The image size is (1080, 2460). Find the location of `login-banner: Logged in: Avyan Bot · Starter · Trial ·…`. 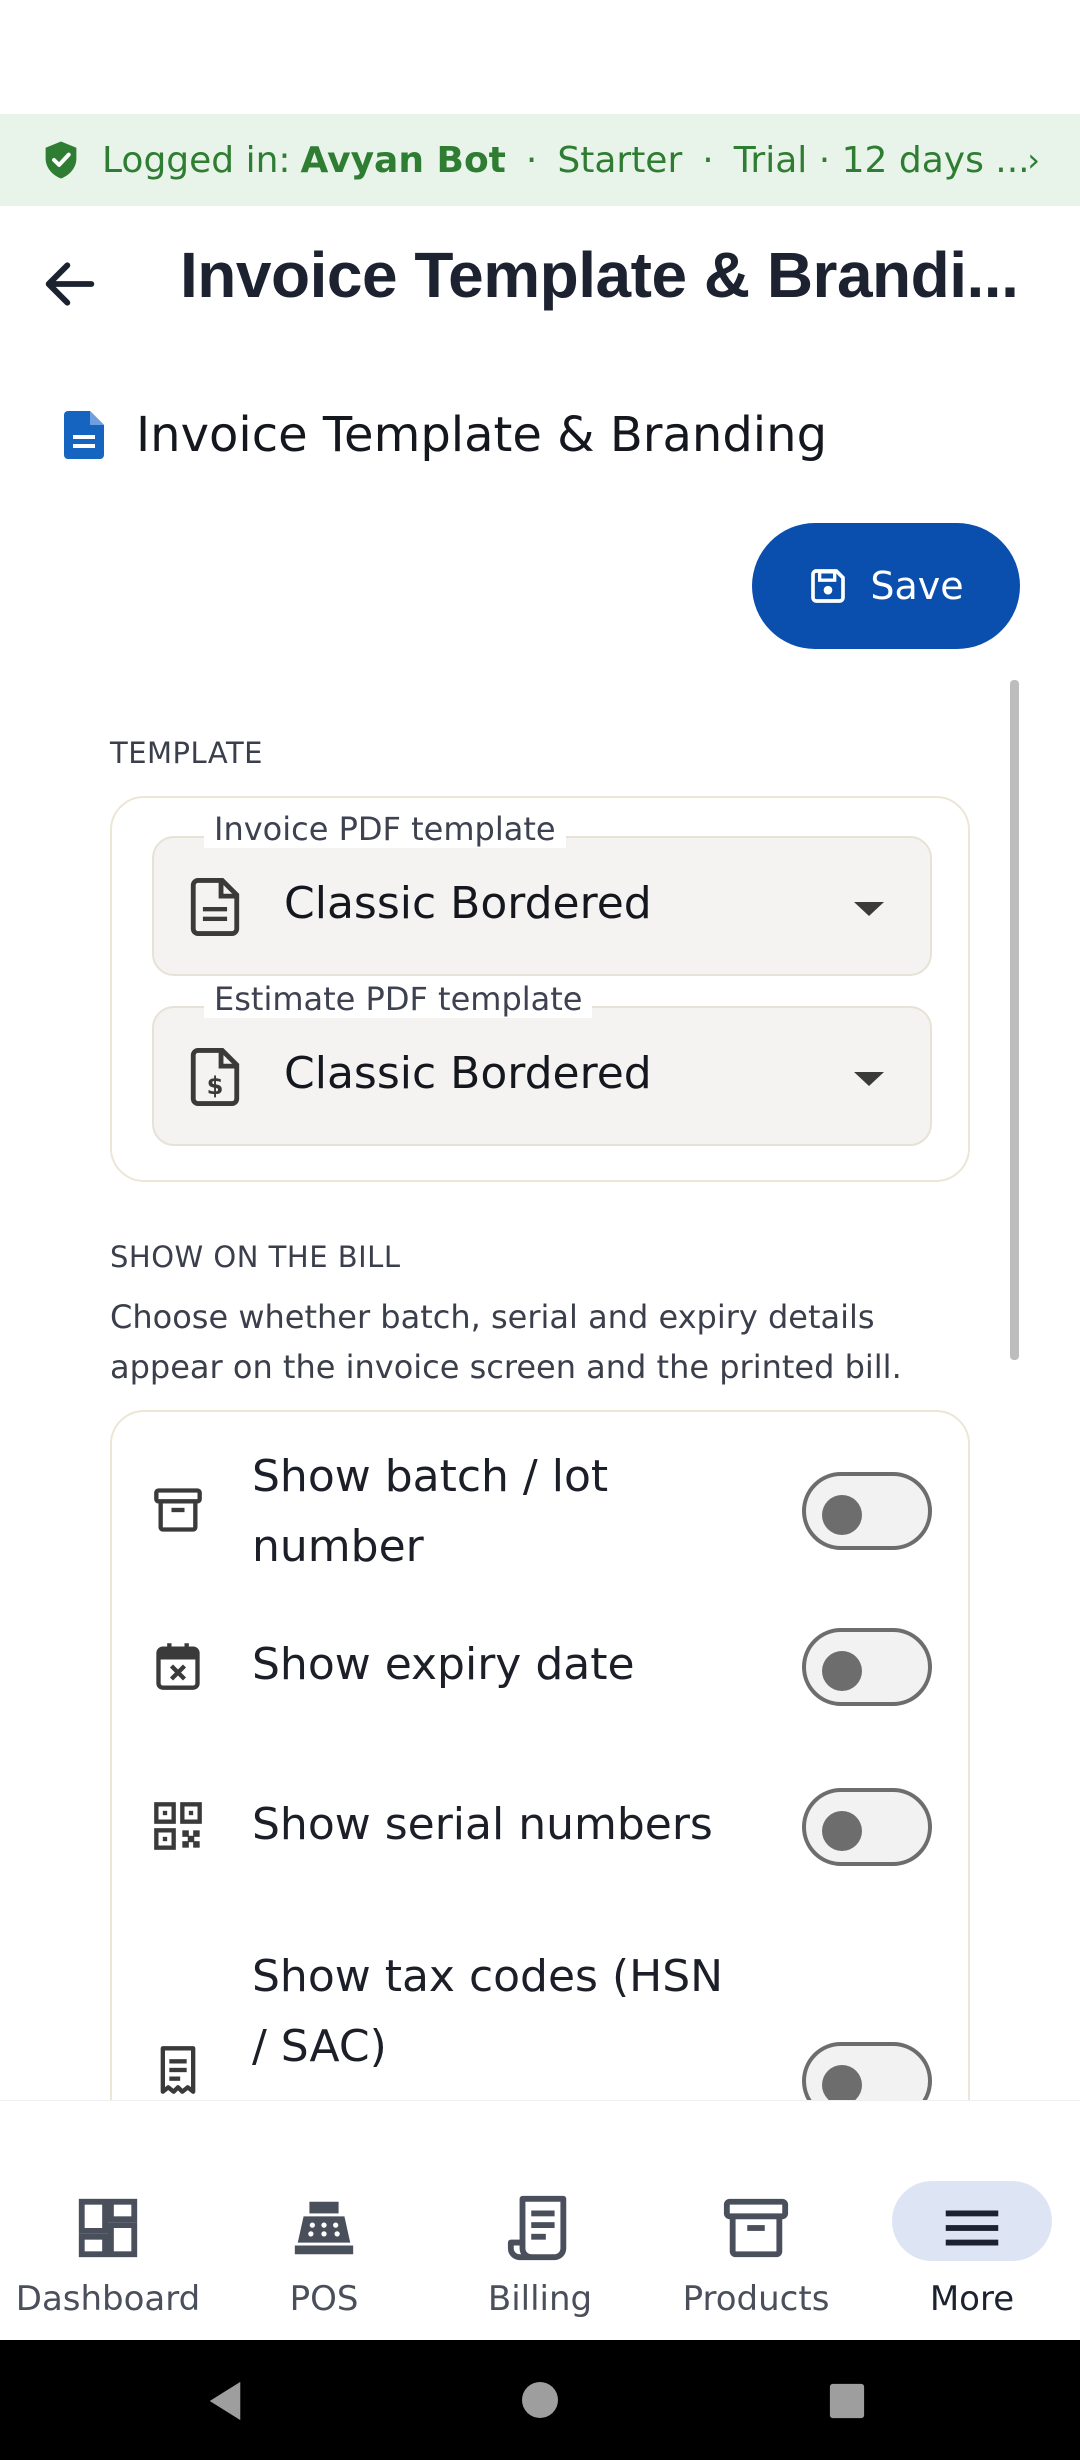

login-banner: Logged in: Avyan Bot · Starter · Trial ·… is located at coordinates (540, 160).